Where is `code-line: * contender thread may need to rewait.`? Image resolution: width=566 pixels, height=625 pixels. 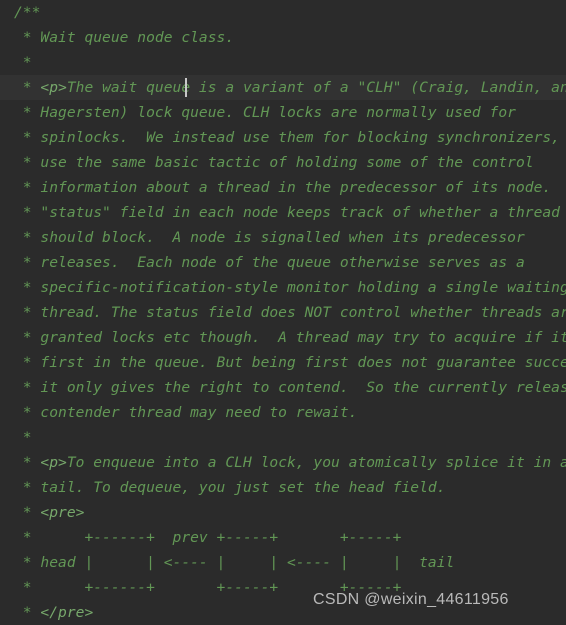 code-line: * contender thread may need to rewait. is located at coordinates (283, 412).